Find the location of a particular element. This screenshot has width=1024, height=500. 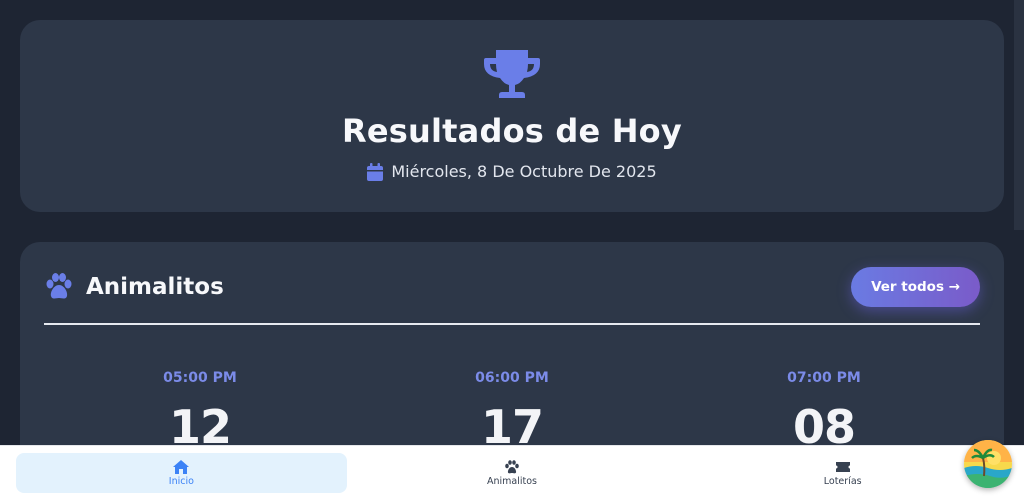

view-all-button: Ver todos → is located at coordinates (915, 287).